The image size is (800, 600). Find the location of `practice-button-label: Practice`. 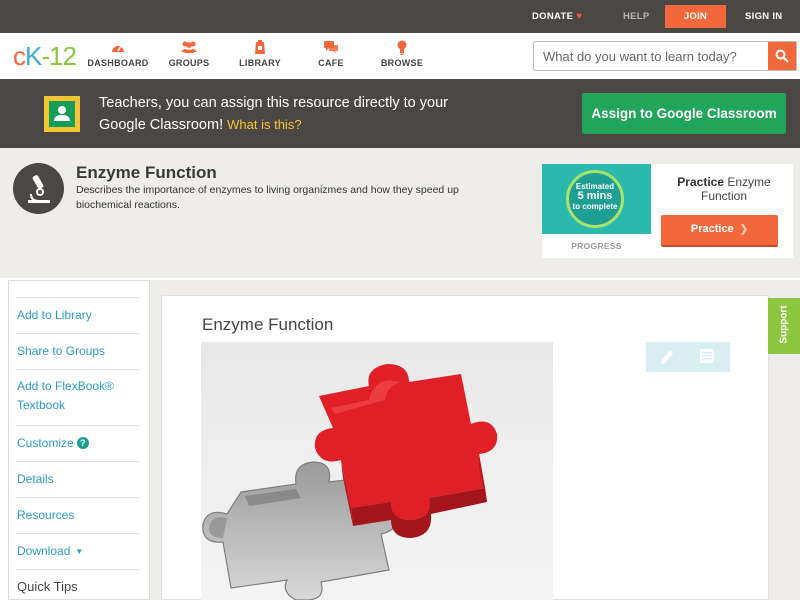

practice-button-label: Practice is located at coordinates (712, 229).